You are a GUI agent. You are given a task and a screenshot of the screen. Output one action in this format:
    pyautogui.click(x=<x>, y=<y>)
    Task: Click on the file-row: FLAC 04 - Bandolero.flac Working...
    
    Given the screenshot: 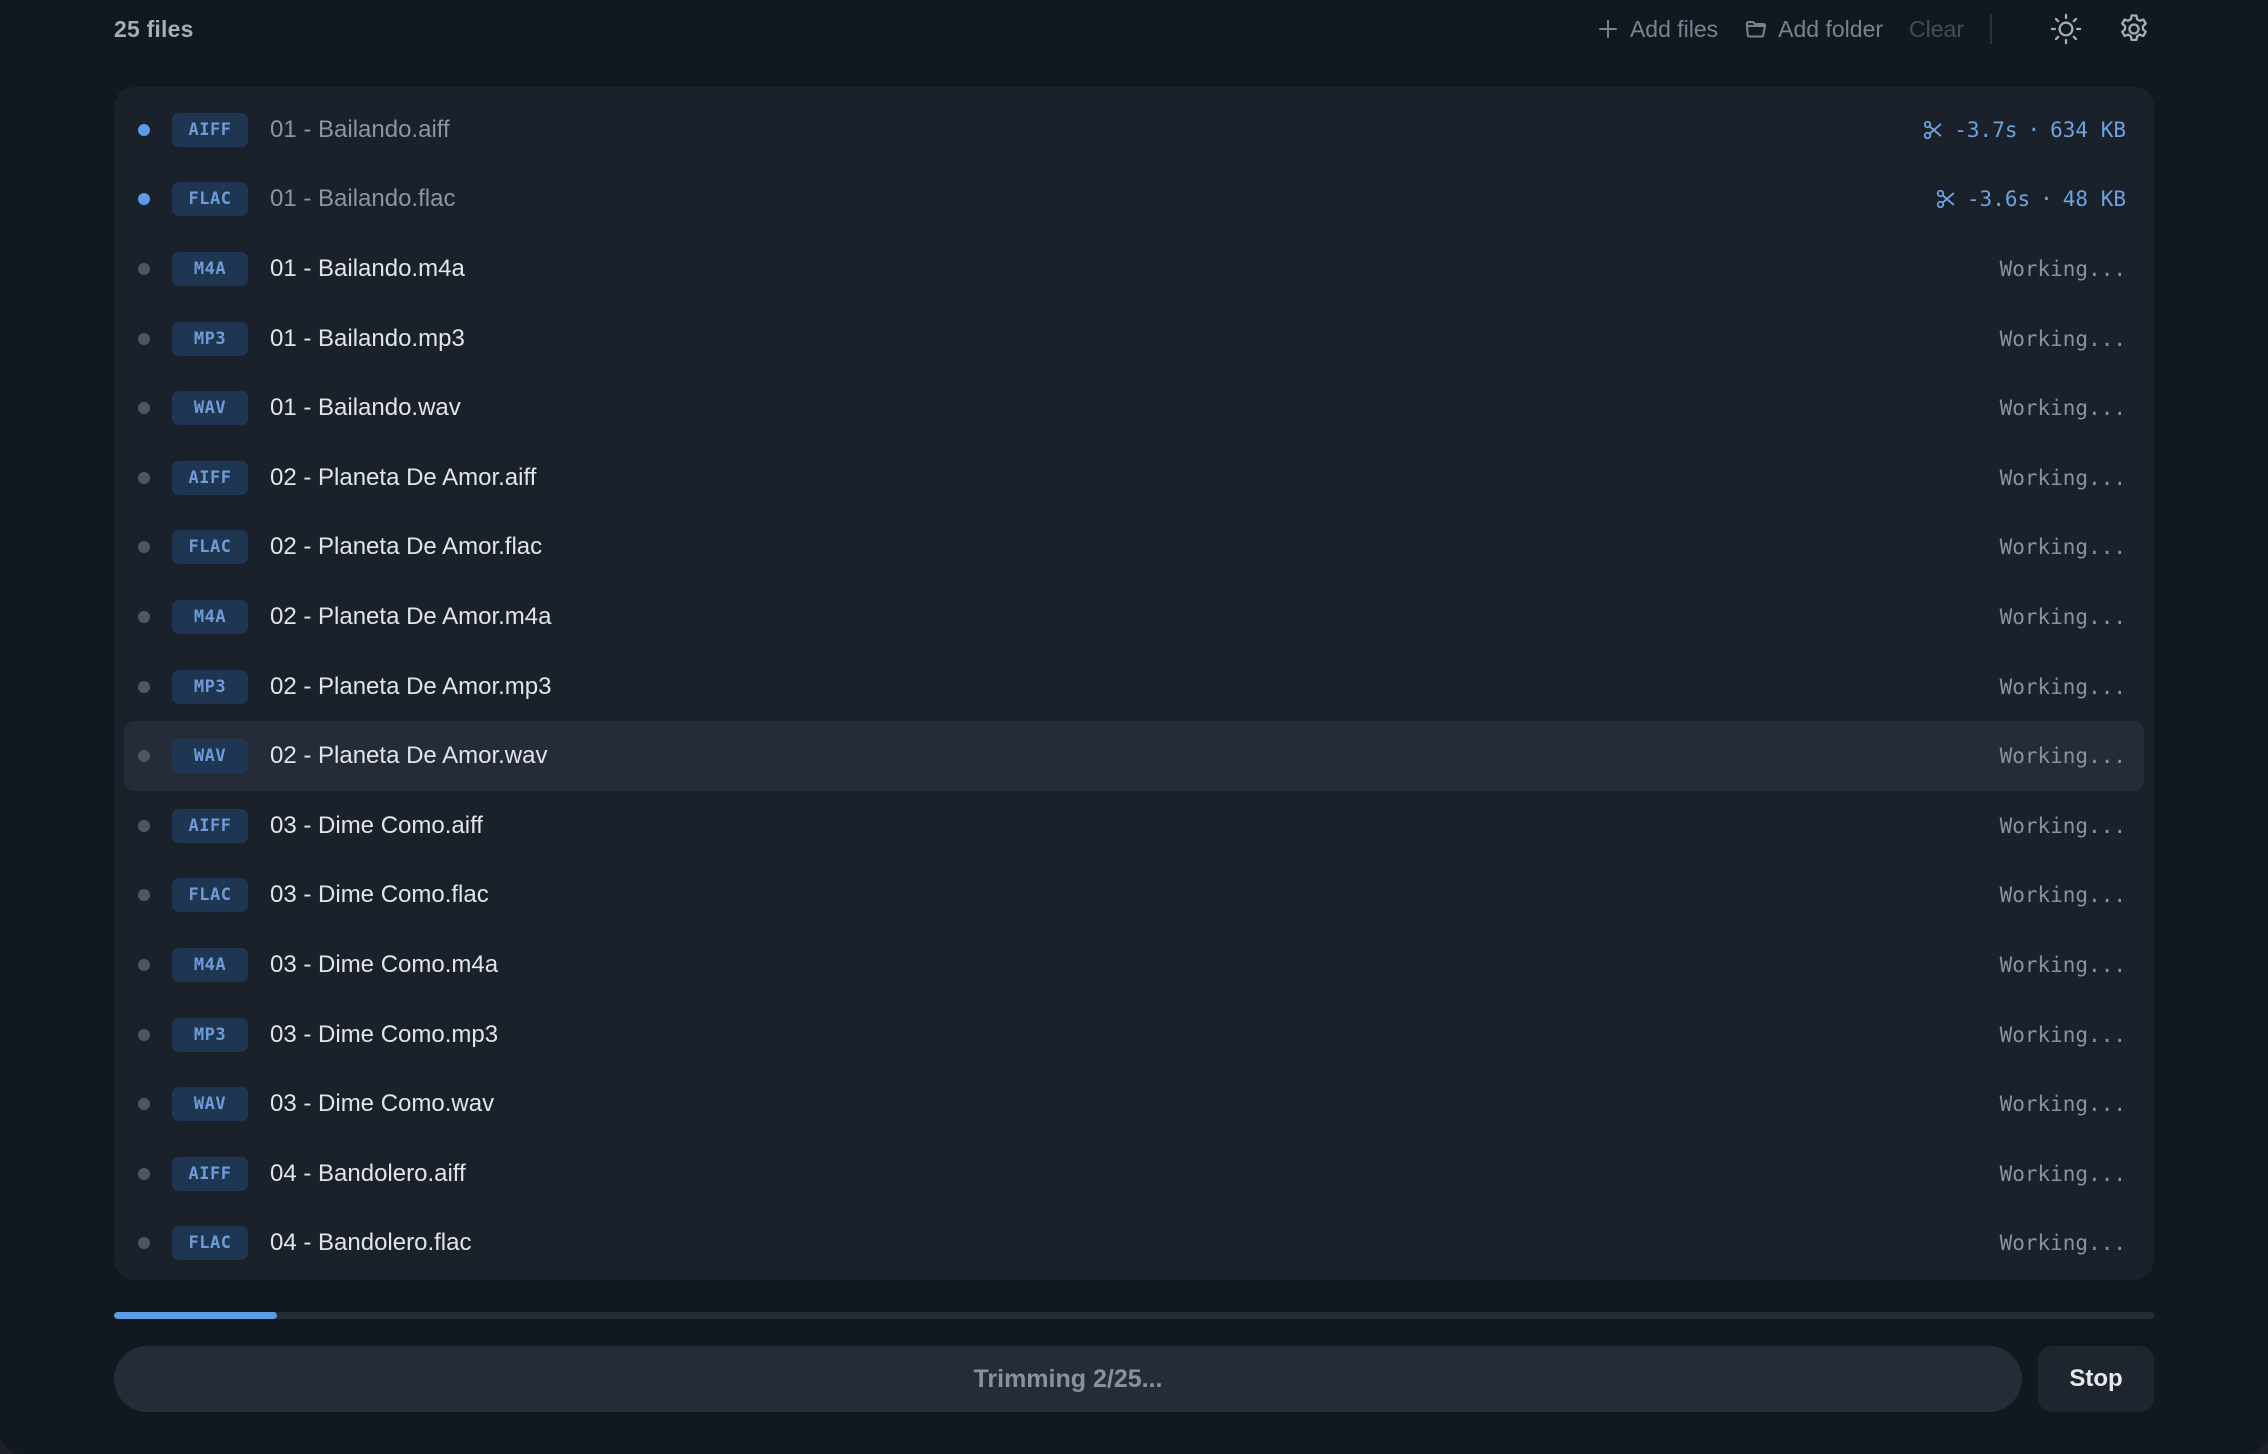 What is the action you would take?
    pyautogui.click(x=1134, y=1244)
    